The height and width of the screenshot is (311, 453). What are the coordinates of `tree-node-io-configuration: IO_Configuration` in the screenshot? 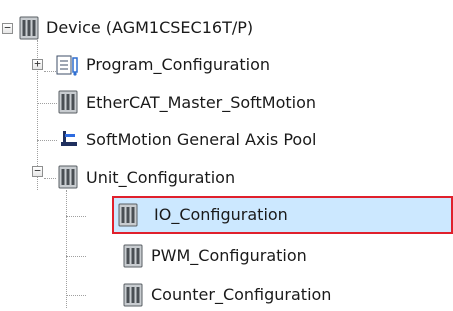 It's located at (282, 215).